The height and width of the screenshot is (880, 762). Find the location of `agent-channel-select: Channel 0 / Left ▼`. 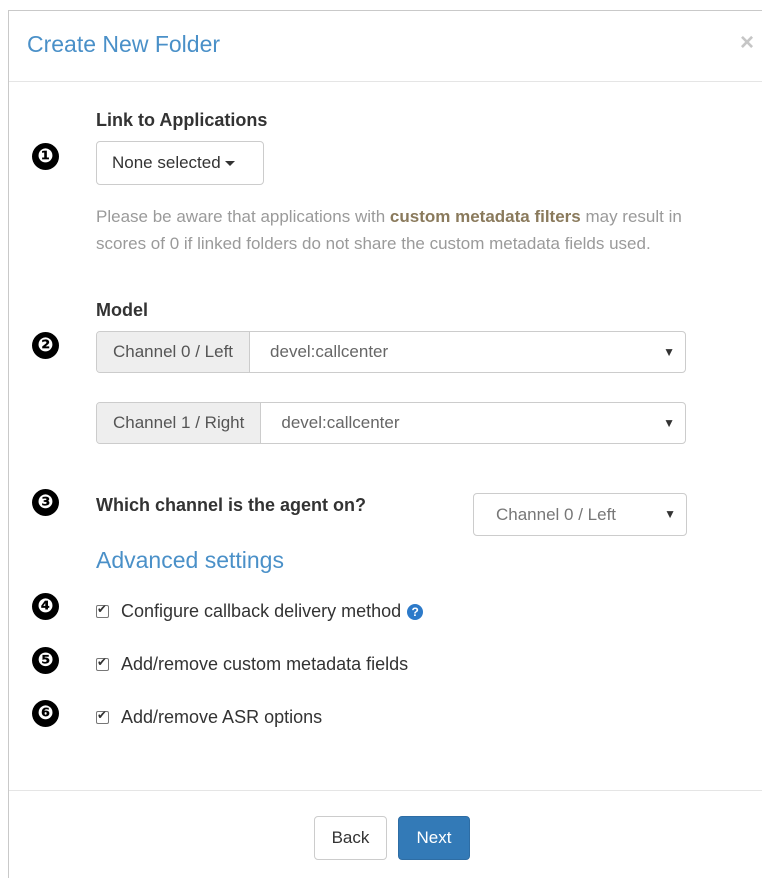

agent-channel-select: Channel 0 / Left ▼ is located at coordinates (580, 514).